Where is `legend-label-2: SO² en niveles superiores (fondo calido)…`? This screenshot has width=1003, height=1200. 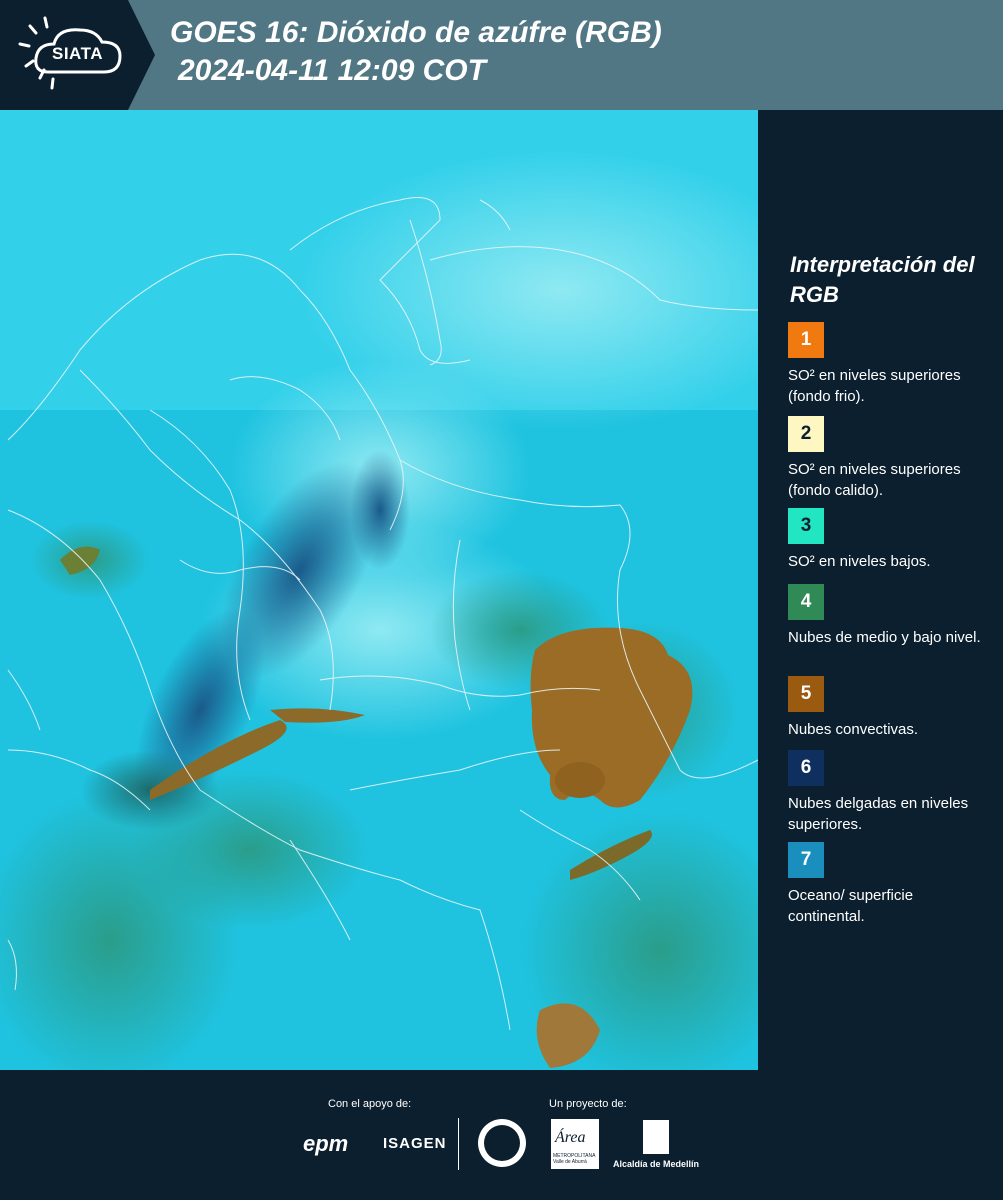
legend-label-2: SO² en niveles superiores (fondo calido)… is located at coordinates (874, 480).